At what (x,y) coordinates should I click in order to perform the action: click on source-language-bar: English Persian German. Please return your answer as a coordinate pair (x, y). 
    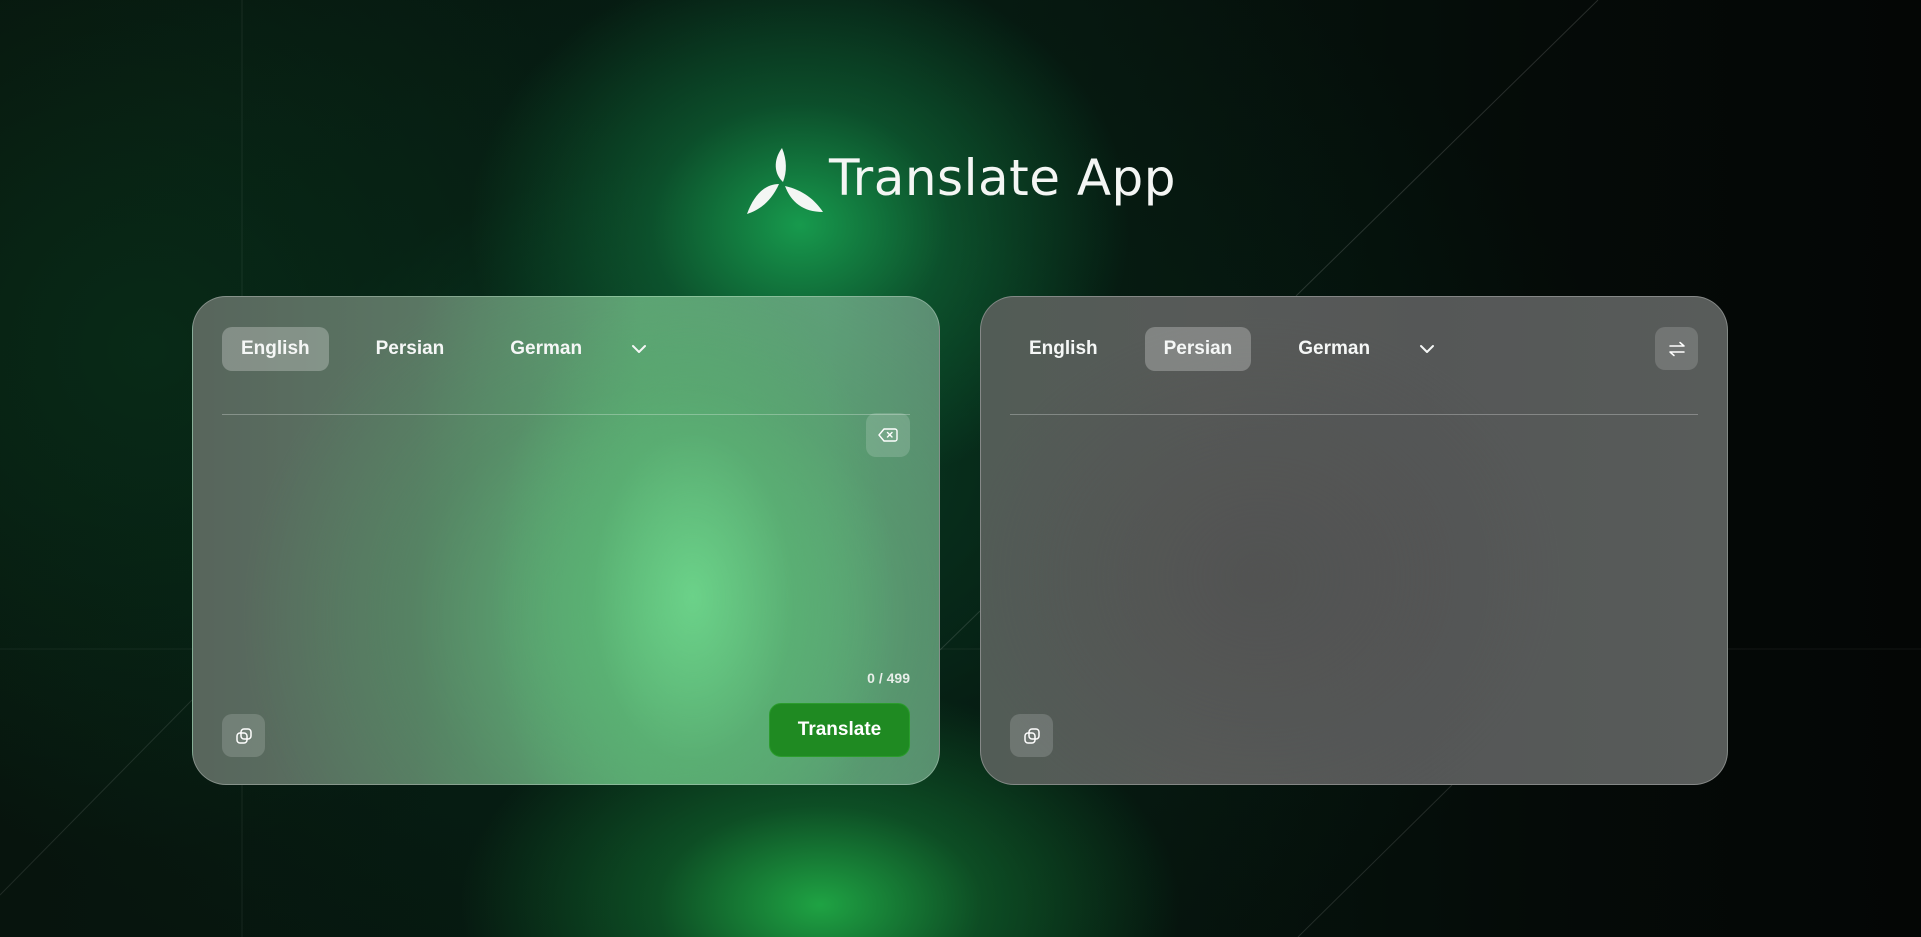
    Looking at the image, I should click on (566, 371).